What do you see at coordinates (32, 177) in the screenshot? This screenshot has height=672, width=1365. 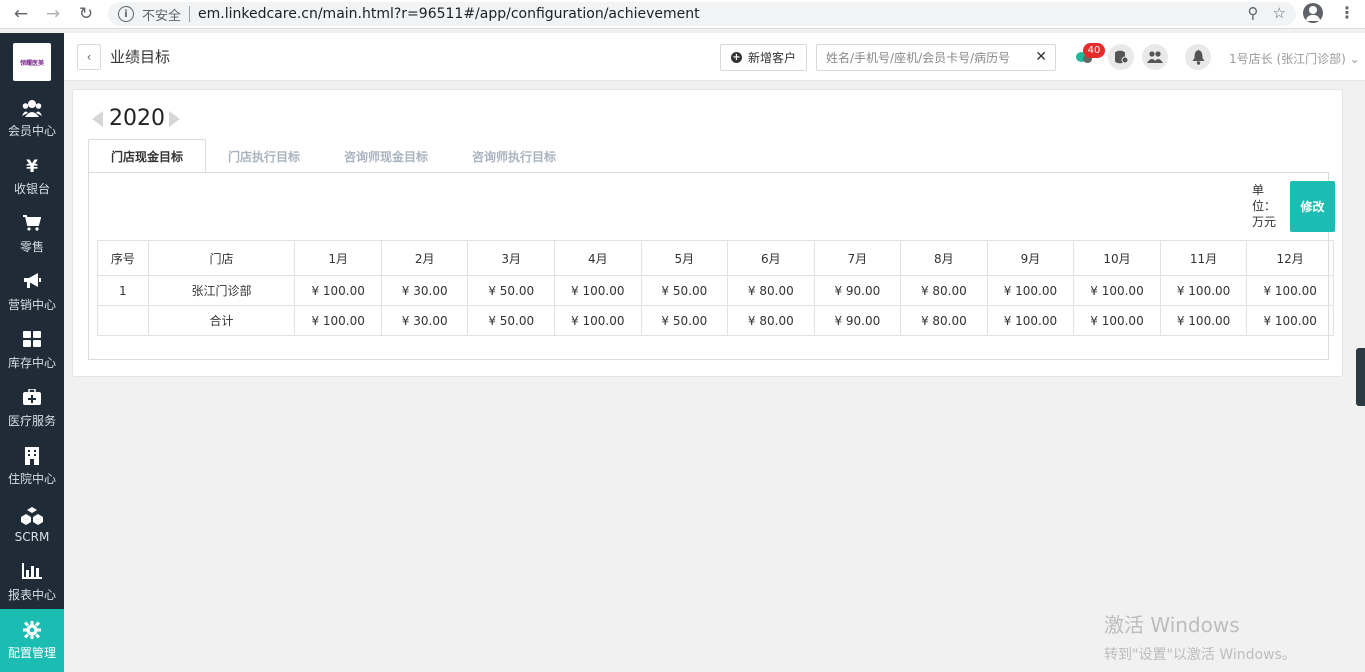 I see `sidebar-item-cashier: ¥ 收银台` at bounding box center [32, 177].